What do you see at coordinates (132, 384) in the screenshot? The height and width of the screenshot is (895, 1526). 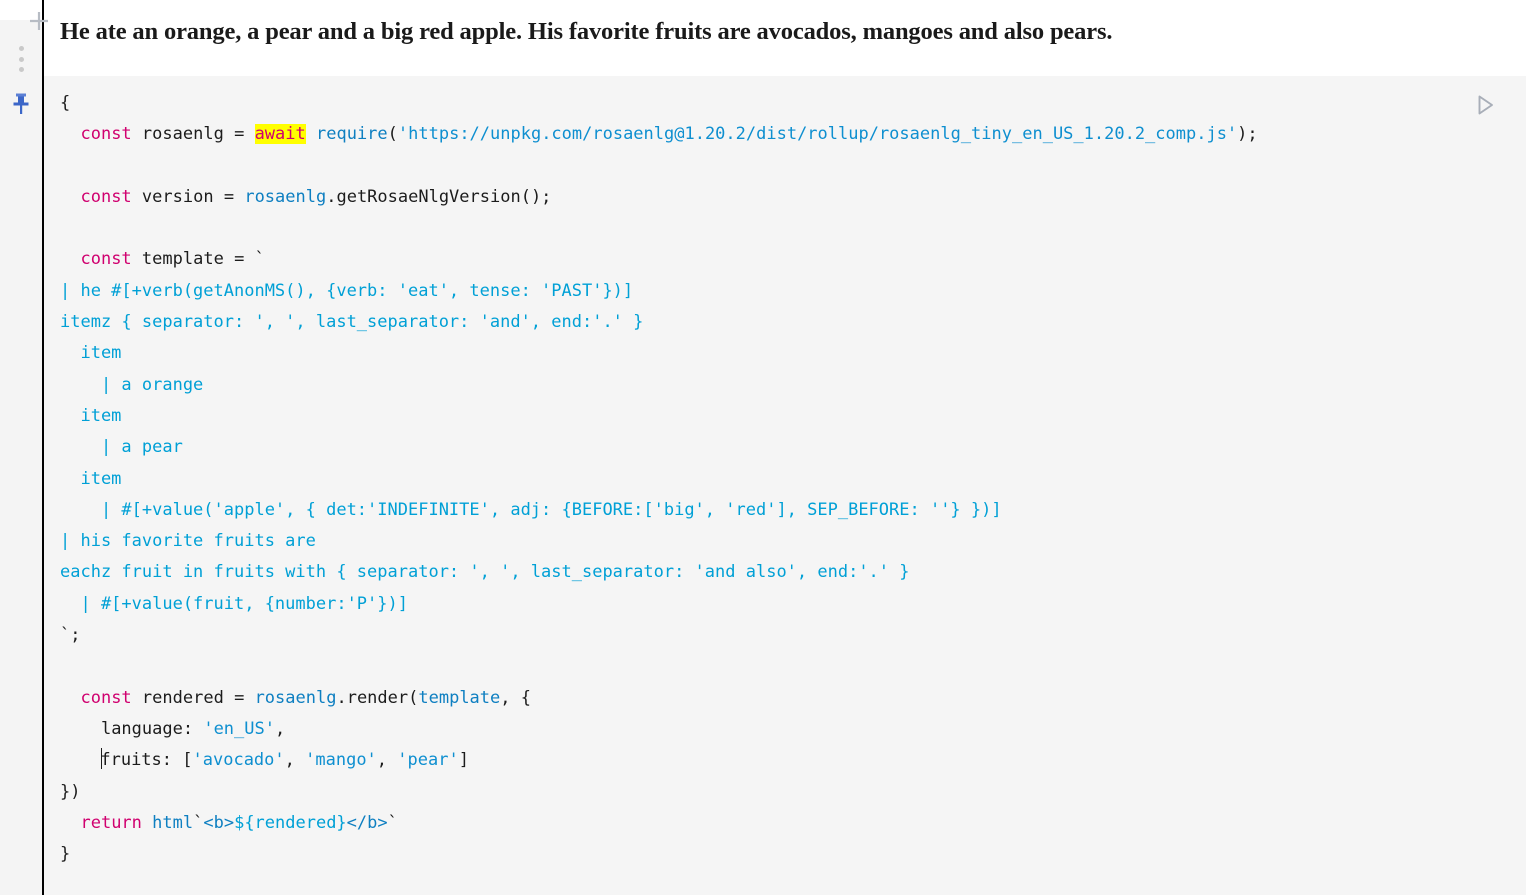 I see `code-line: | a orange` at bounding box center [132, 384].